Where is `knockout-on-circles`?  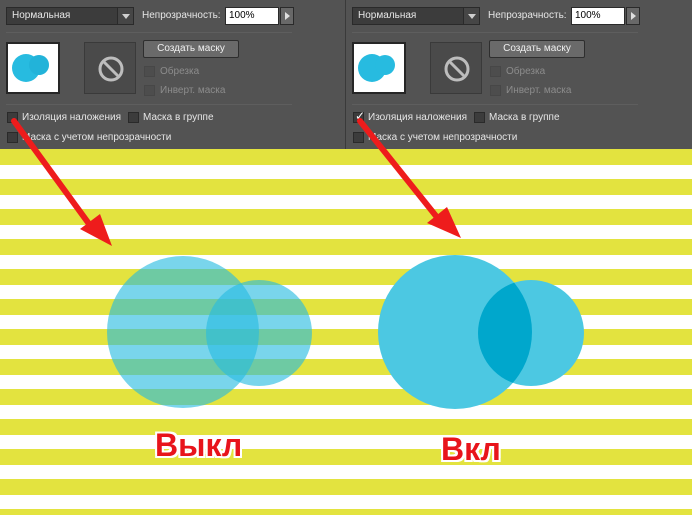 knockout-on-circles is located at coordinates (481, 332).